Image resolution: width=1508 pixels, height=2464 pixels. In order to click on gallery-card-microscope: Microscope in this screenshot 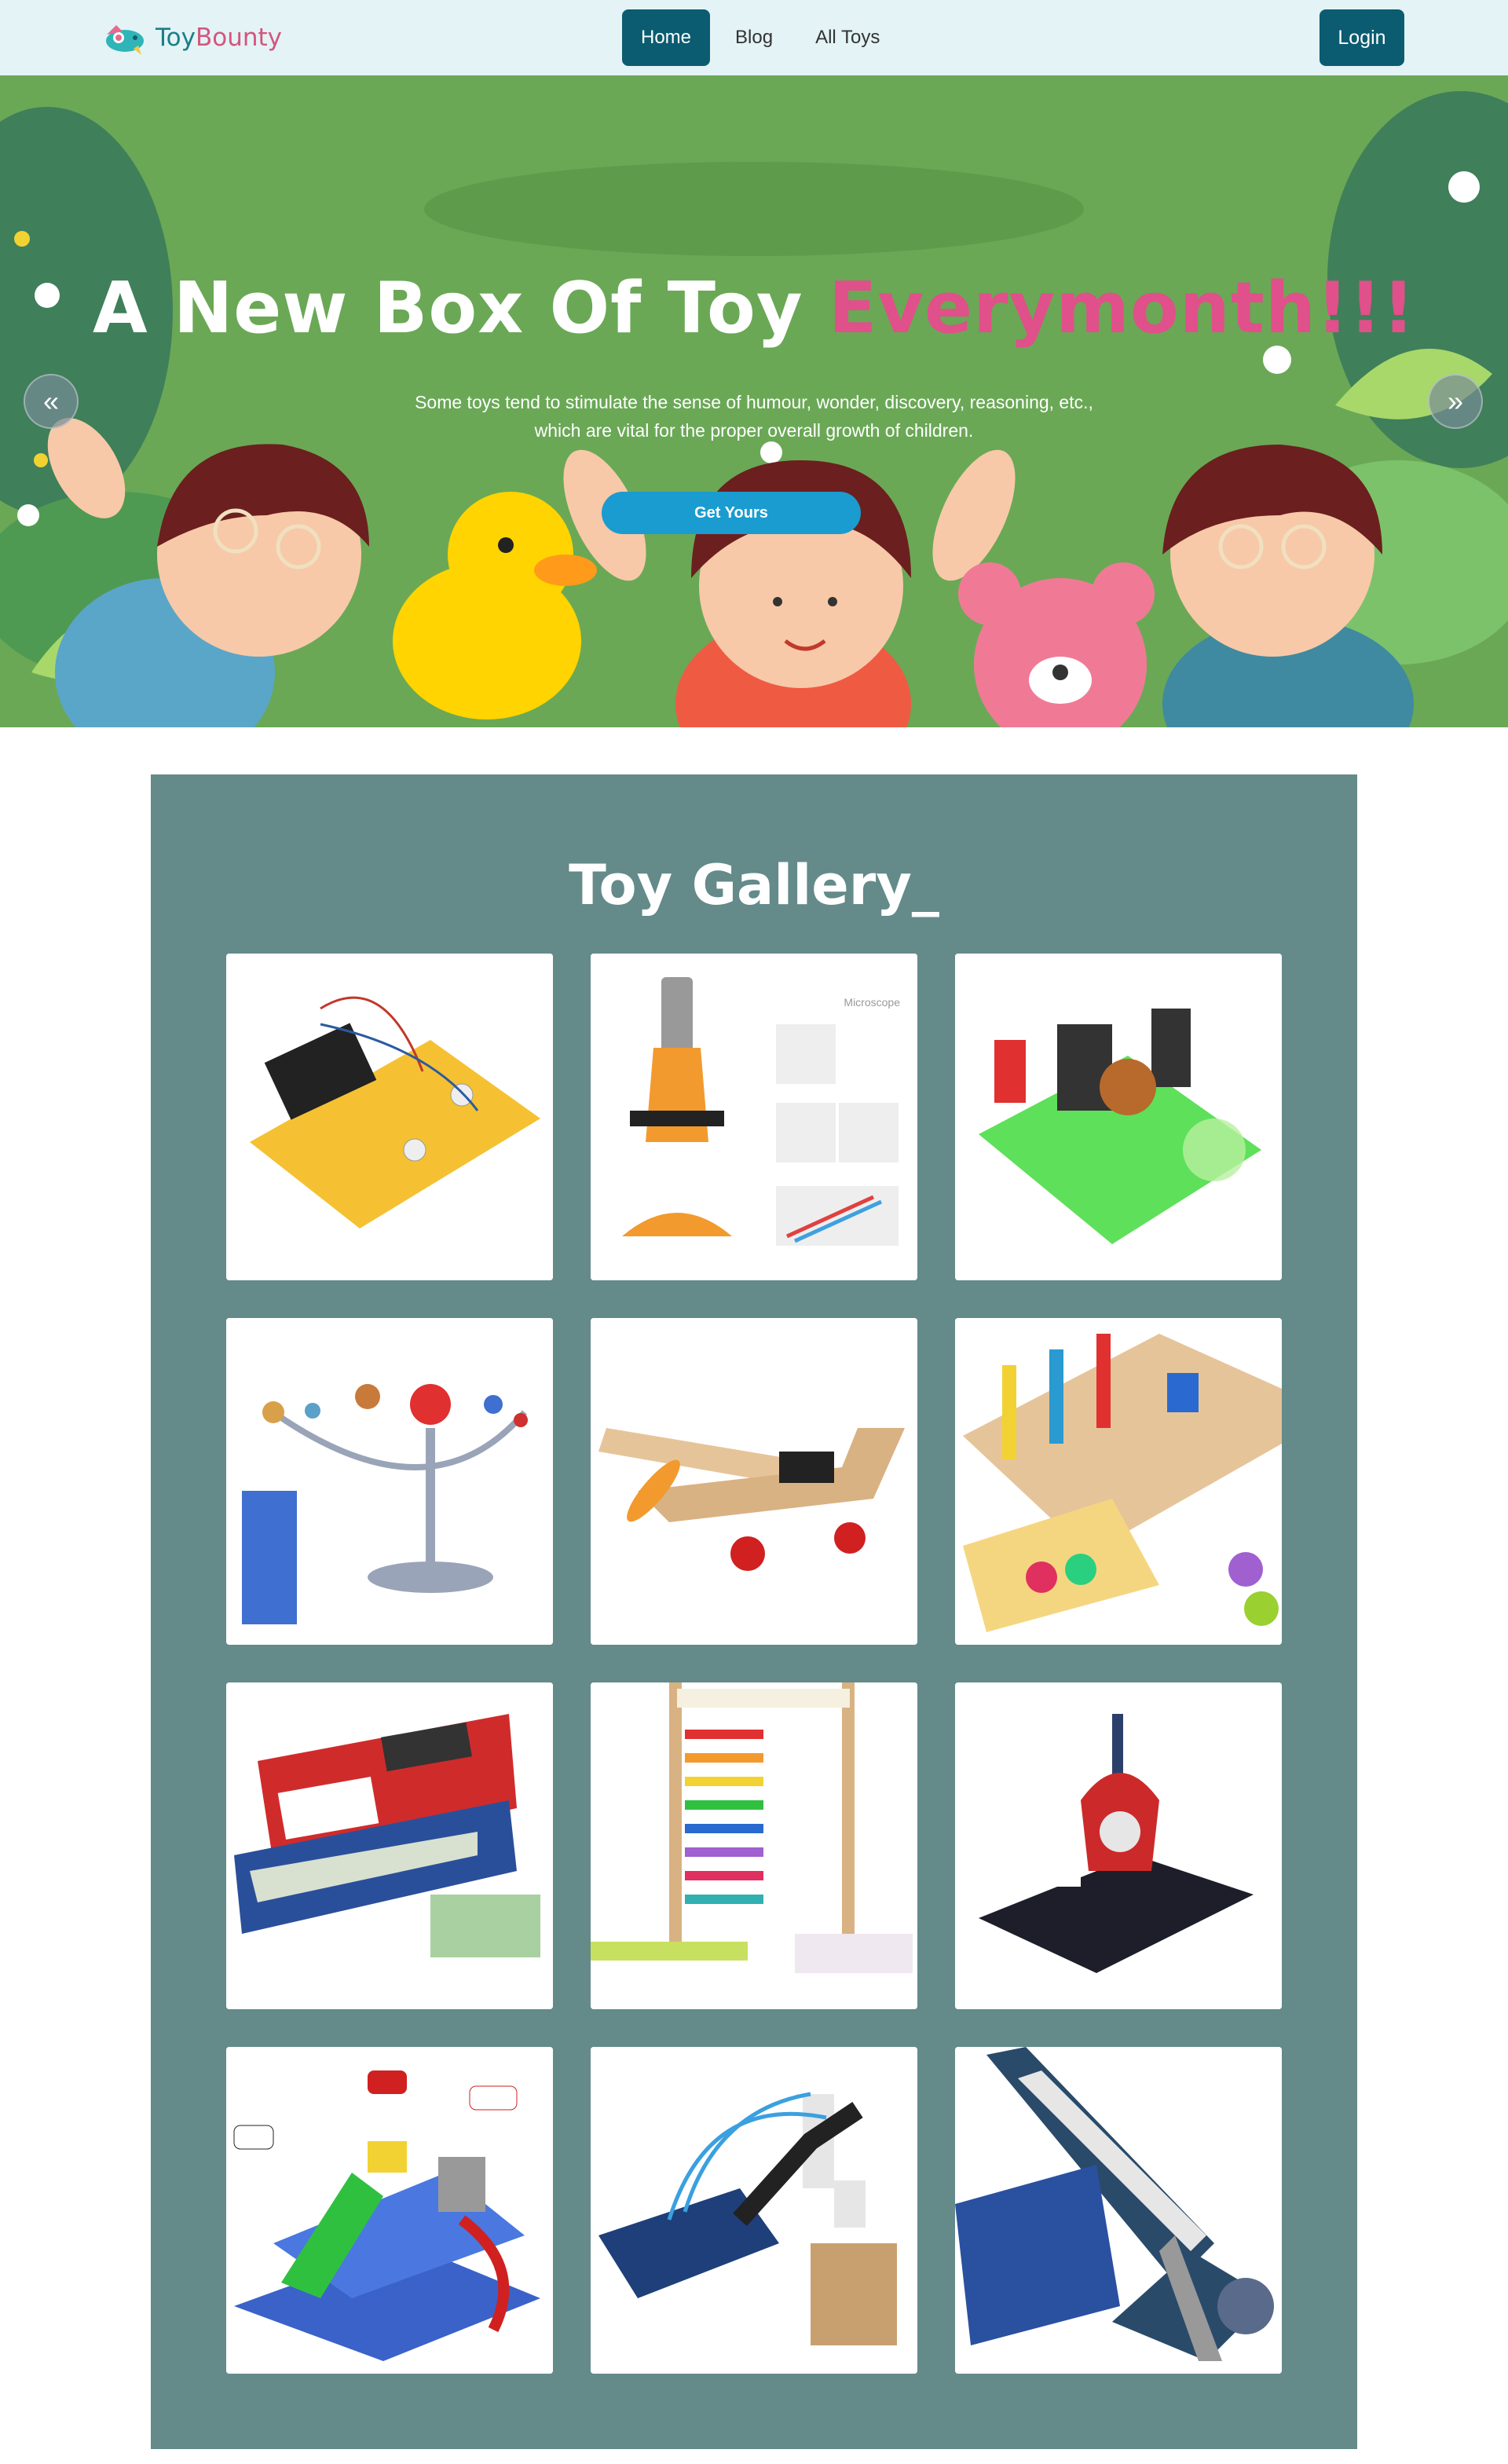, I will do `click(754, 1117)`.